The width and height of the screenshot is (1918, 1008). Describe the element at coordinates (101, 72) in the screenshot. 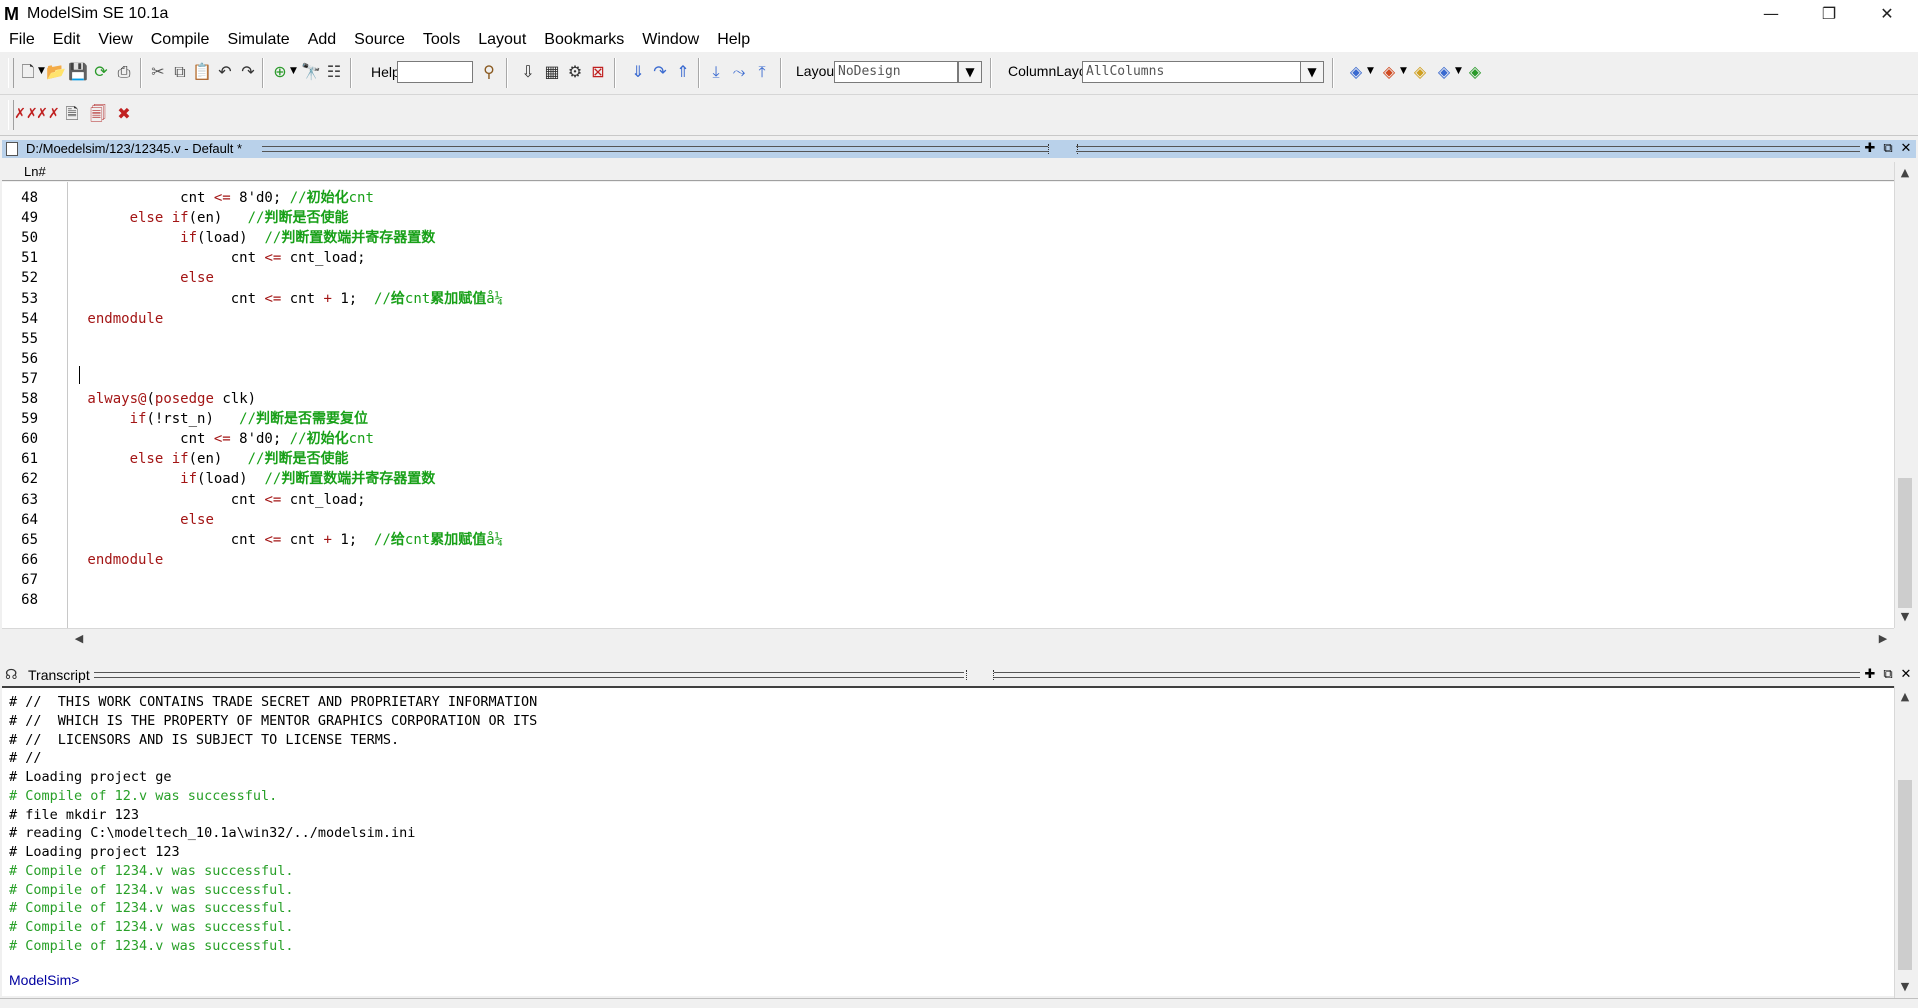

I see `refresh-icon: ⟳` at that location.